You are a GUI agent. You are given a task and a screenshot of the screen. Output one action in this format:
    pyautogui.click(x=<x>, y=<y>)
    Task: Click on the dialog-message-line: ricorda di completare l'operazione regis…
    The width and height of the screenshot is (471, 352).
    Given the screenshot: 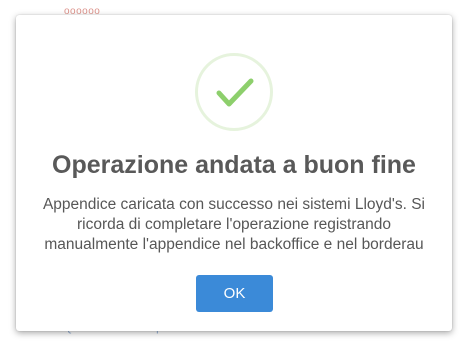 What is the action you would take?
    pyautogui.click(x=234, y=224)
    